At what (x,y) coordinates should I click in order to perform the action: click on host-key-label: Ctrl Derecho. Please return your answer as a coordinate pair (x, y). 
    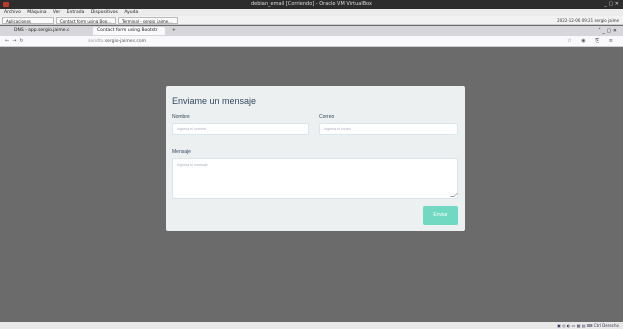
    Looking at the image, I should click on (606, 325).